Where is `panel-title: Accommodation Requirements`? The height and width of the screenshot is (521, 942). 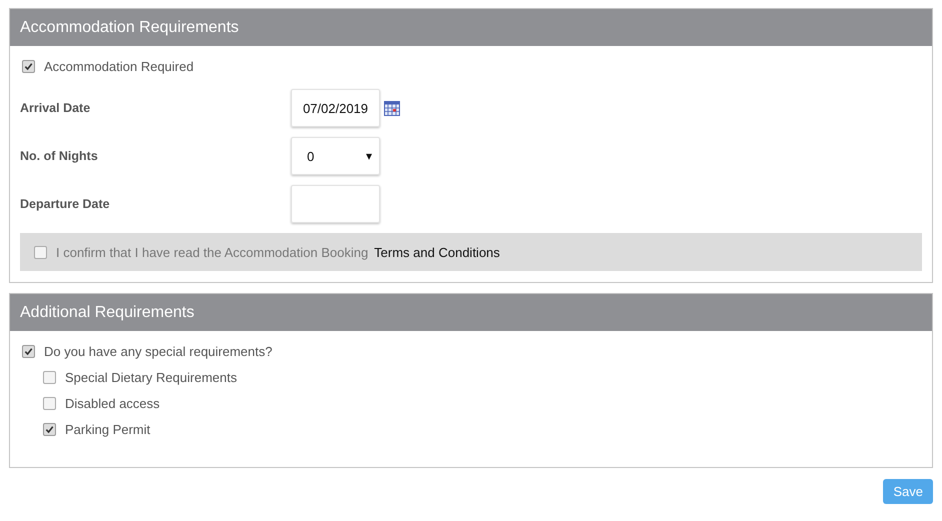 panel-title: Accommodation Requirements is located at coordinates (129, 27).